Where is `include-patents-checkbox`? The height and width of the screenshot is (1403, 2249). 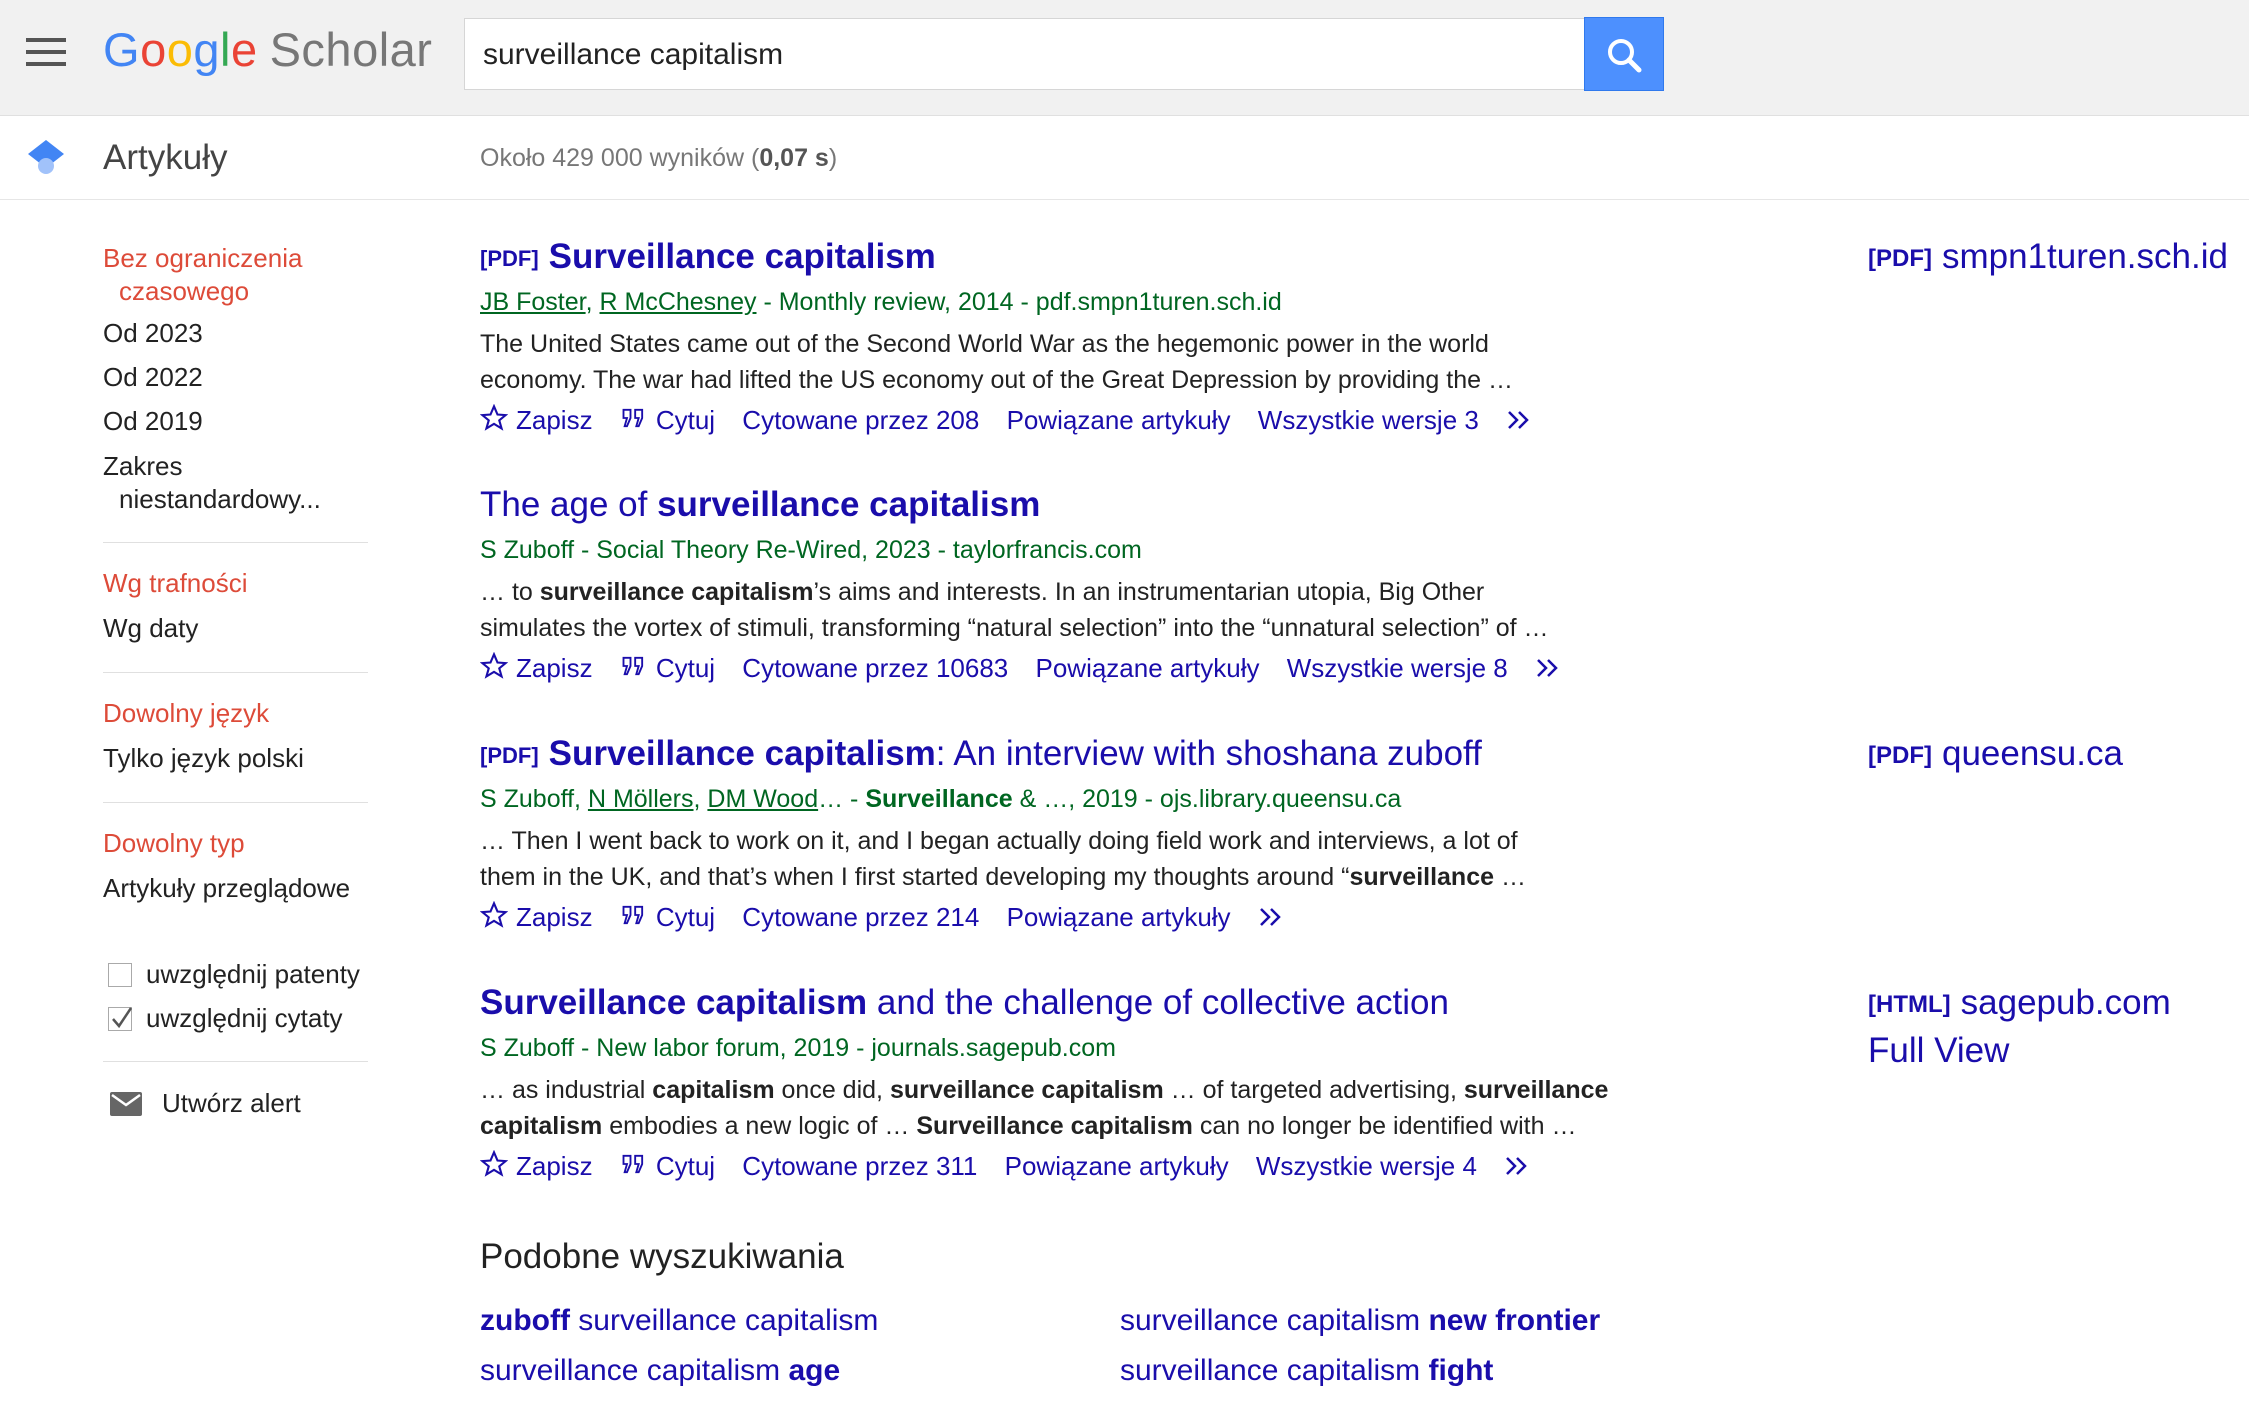 include-patents-checkbox is located at coordinates (120, 975).